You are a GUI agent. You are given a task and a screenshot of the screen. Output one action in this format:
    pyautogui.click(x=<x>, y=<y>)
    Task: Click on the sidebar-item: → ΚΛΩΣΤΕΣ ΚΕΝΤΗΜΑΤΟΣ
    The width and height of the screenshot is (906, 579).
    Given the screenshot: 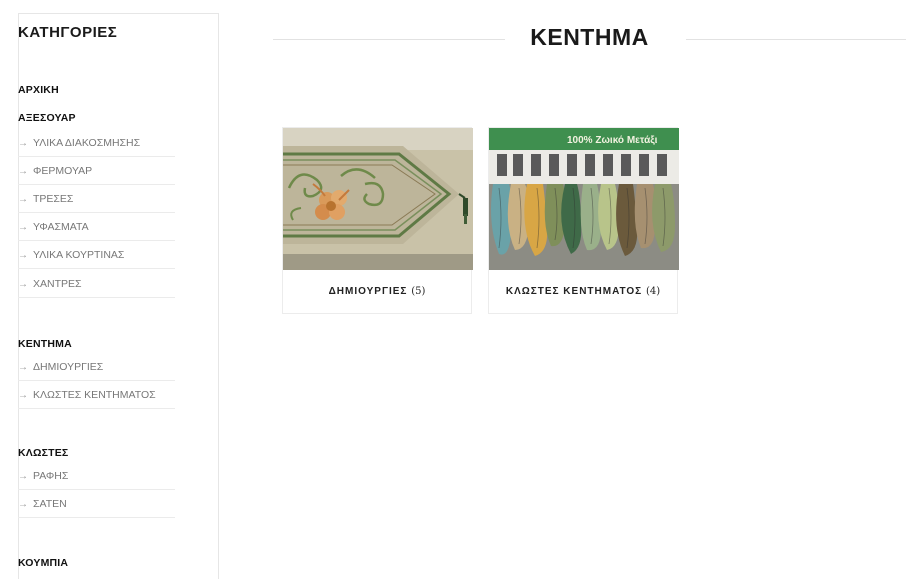 What is the action you would take?
    pyautogui.click(x=96, y=395)
    